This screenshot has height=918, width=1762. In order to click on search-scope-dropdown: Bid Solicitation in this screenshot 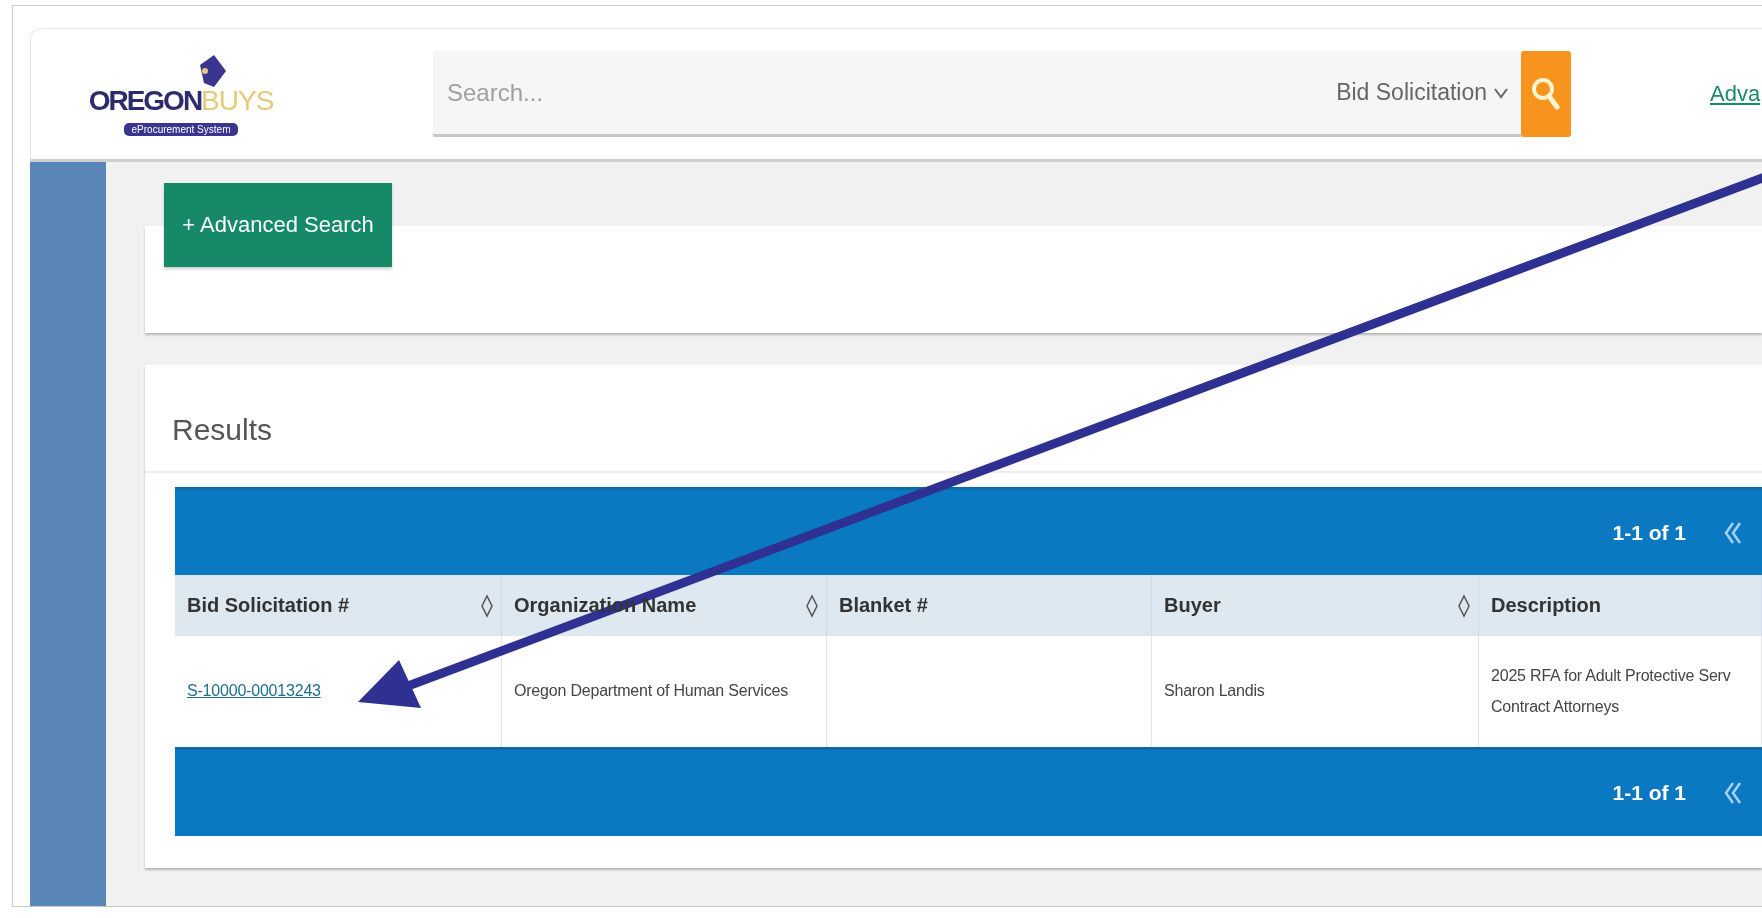, I will do `click(1422, 92)`.